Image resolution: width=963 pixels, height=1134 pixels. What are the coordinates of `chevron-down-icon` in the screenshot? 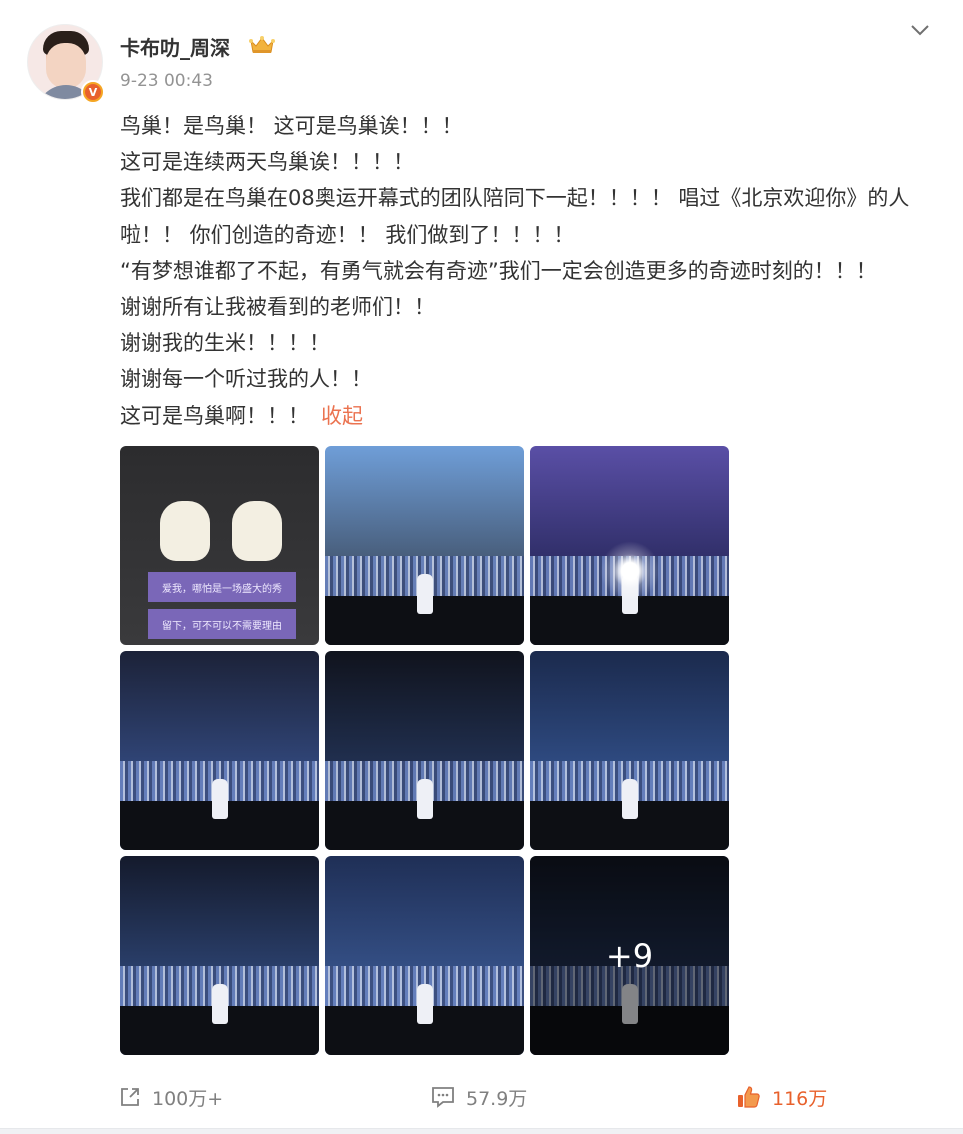 It's located at (920, 30).